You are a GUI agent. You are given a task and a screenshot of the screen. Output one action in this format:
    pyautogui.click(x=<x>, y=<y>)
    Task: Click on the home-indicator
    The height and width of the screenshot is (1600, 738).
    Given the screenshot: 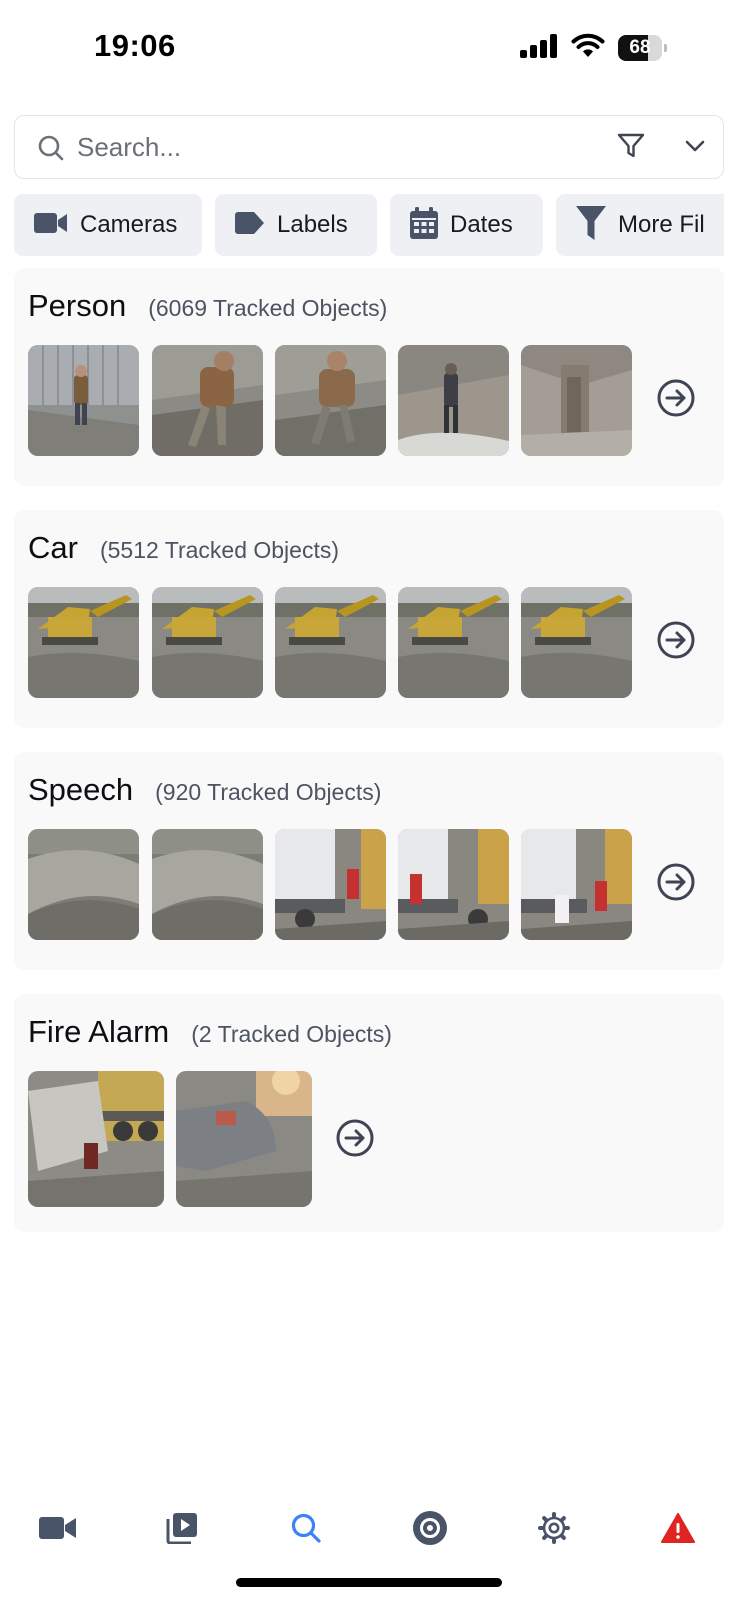 What is the action you would take?
    pyautogui.click(x=369, y=1582)
    